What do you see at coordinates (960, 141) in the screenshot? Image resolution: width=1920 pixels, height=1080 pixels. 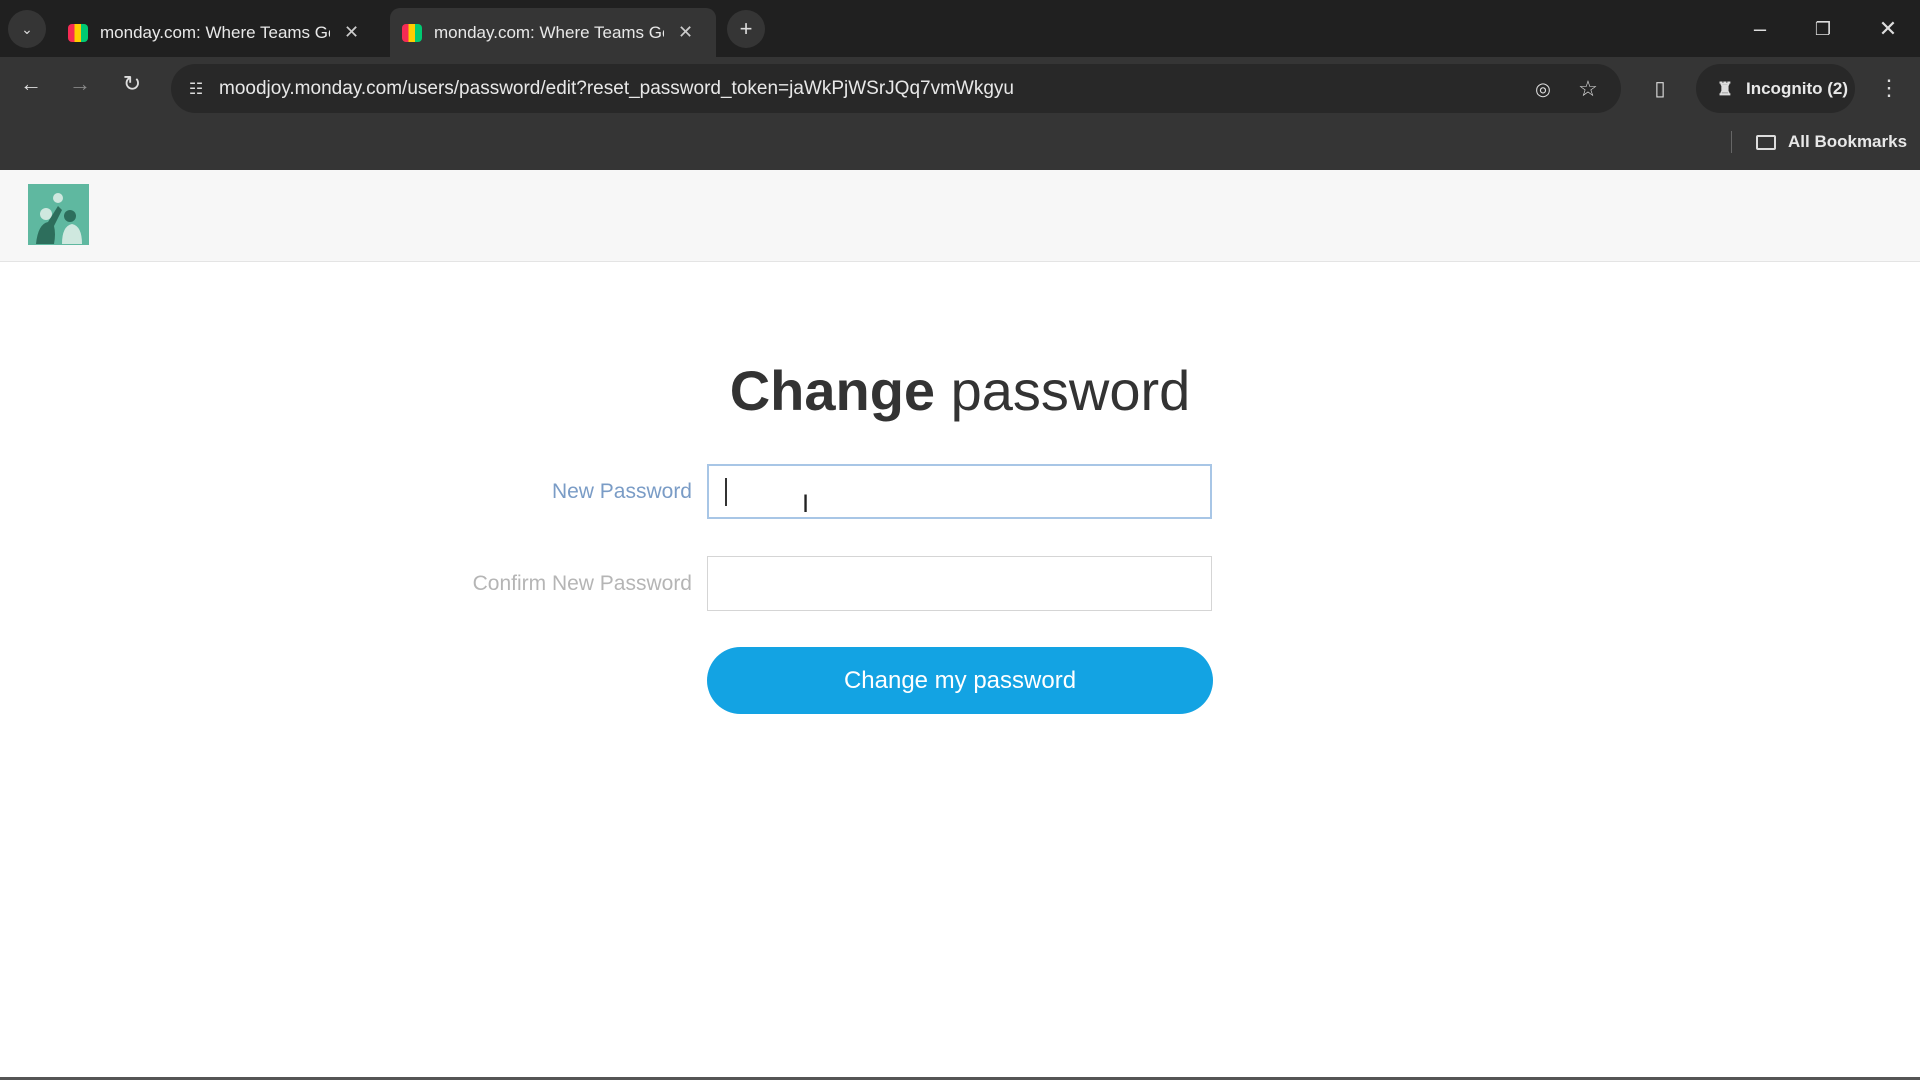 I see `bookmarks-bar: All Bookmarks` at bounding box center [960, 141].